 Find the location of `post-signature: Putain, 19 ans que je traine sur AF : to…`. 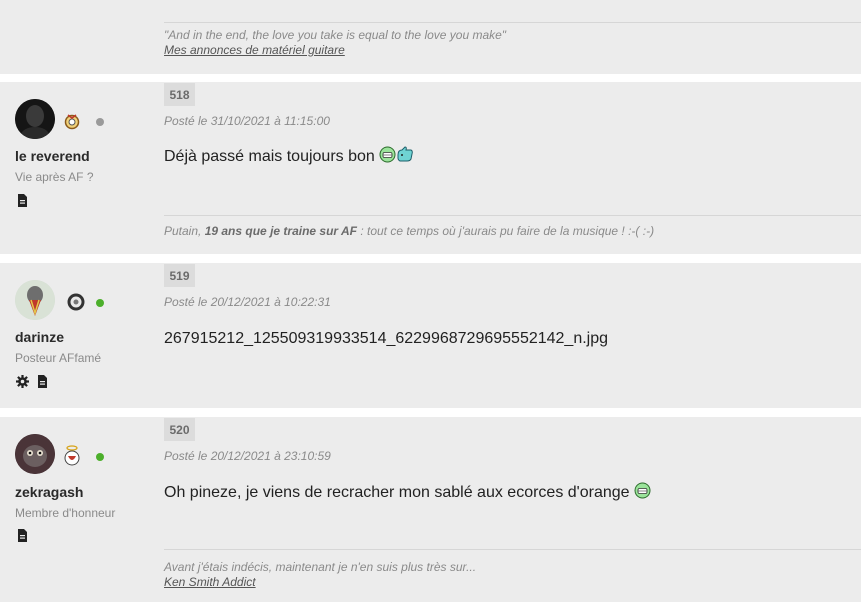

post-signature: Putain, 19 ans que je traine sur AF : to… is located at coordinates (409, 231).